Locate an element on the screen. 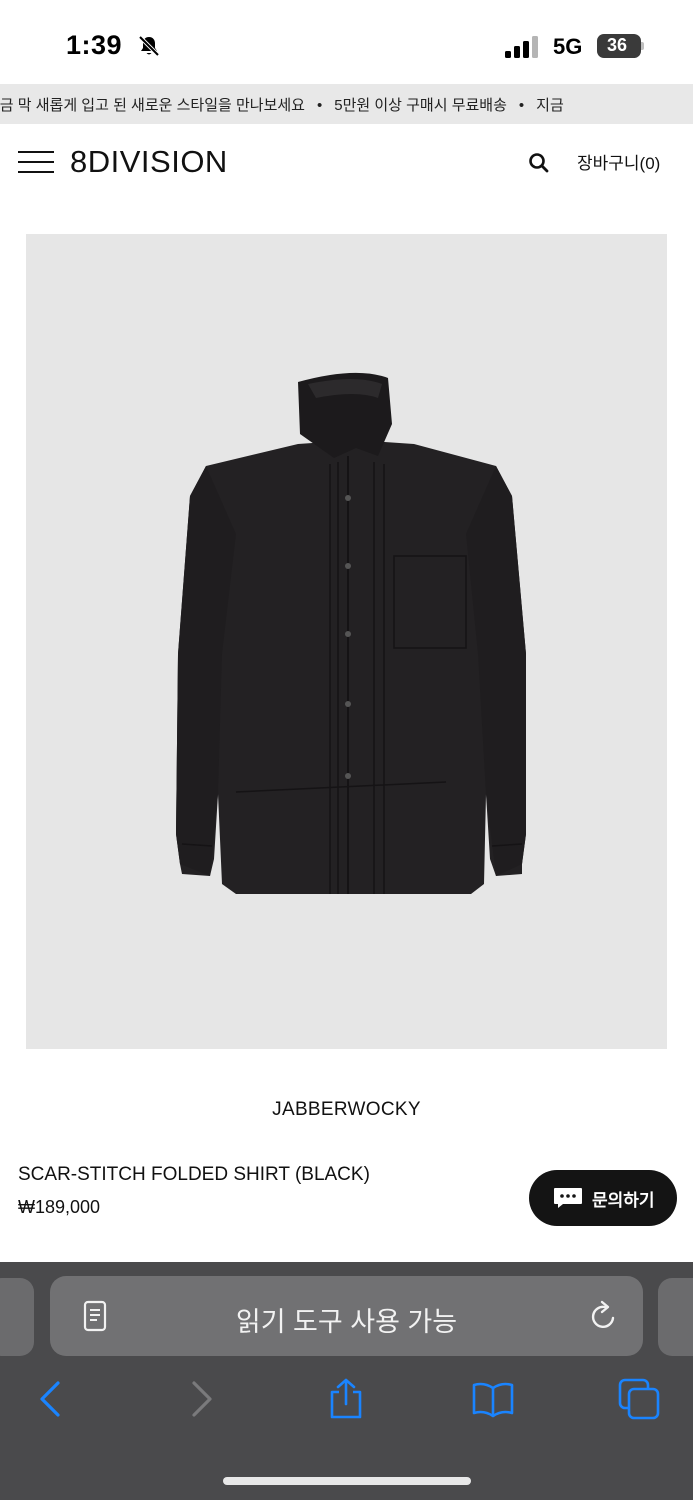 Image resolution: width=693 pixels, height=1500 pixels. battery-tip is located at coordinates (642, 46).